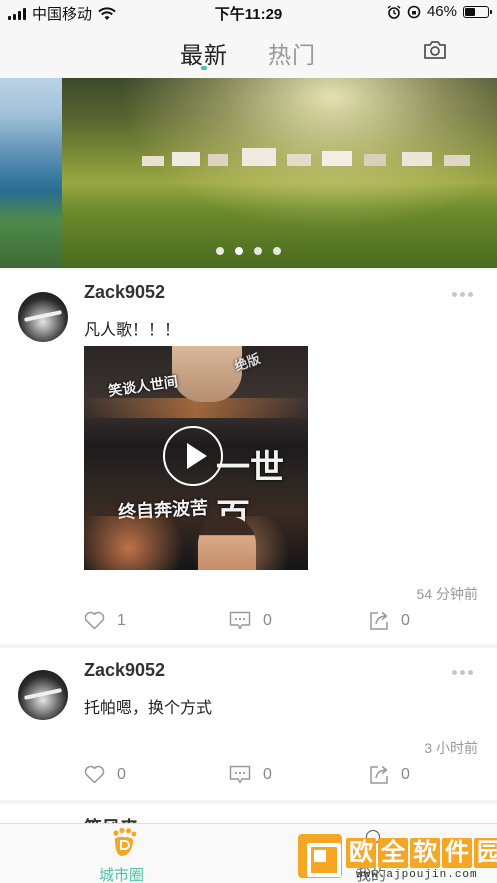 This screenshot has height=883, width=497. Describe the element at coordinates (148, 708) in the screenshot. I see `post-content: 托帕嗯，换个方式` at that location.